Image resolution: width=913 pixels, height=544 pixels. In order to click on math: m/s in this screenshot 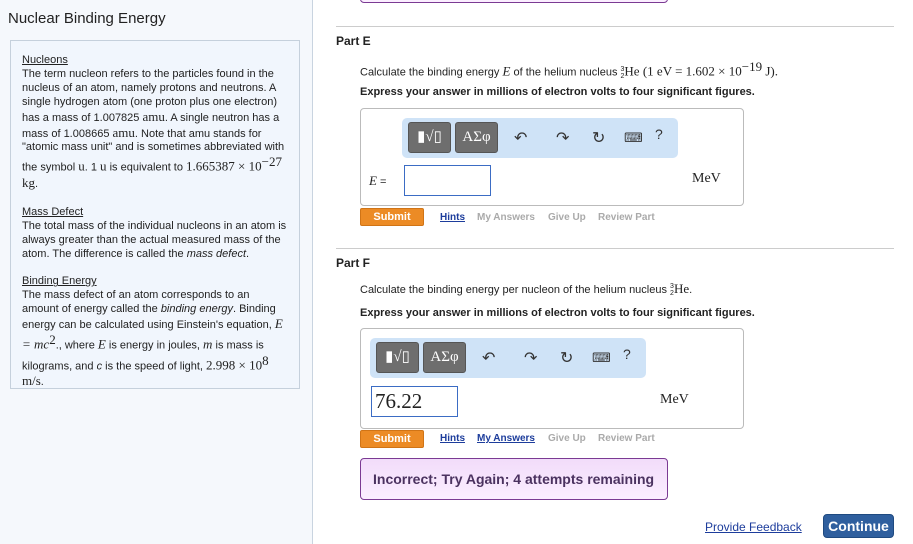, I will do `click(31, 381)`.